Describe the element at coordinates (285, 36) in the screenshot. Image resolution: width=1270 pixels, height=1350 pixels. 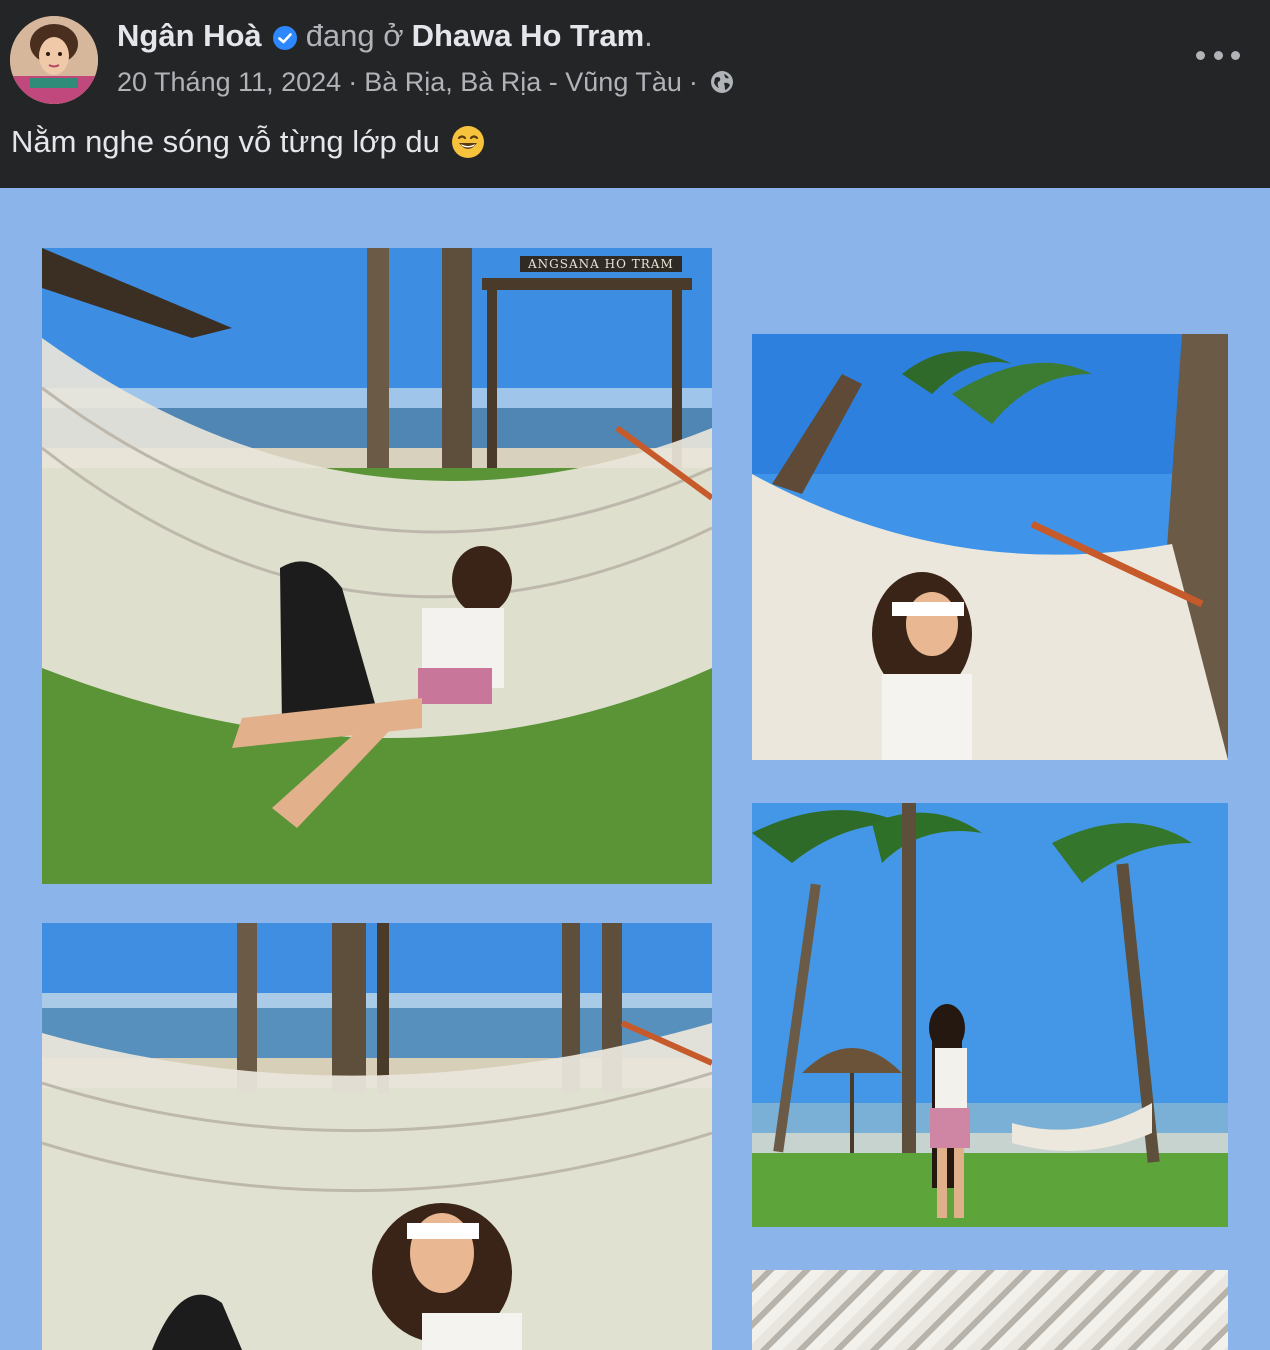
I see `verified-badge-icon` at that location.